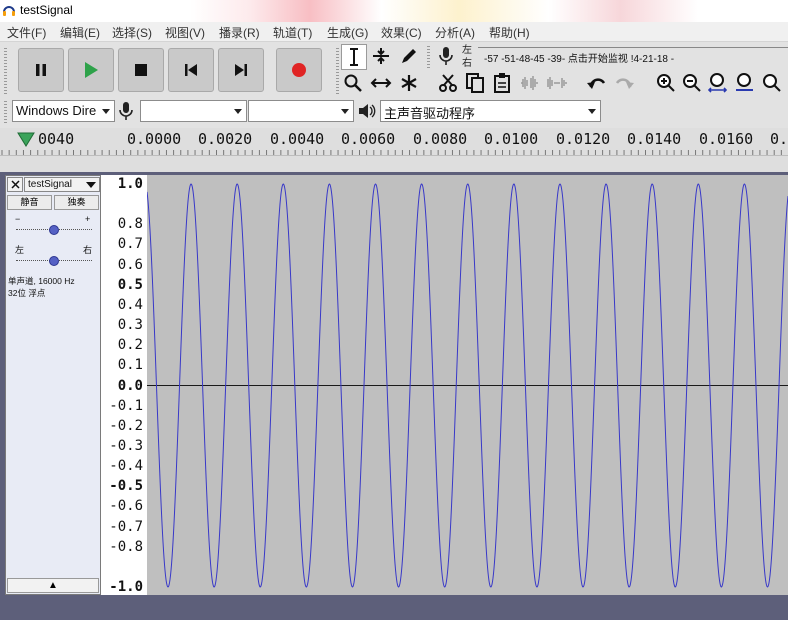 Image resolution: width=788 pixels, height=620 pixels. What do you see at coordinates (409, 83) in the screenshot?
I see `multi-tool` at bounding box center [409, 83].